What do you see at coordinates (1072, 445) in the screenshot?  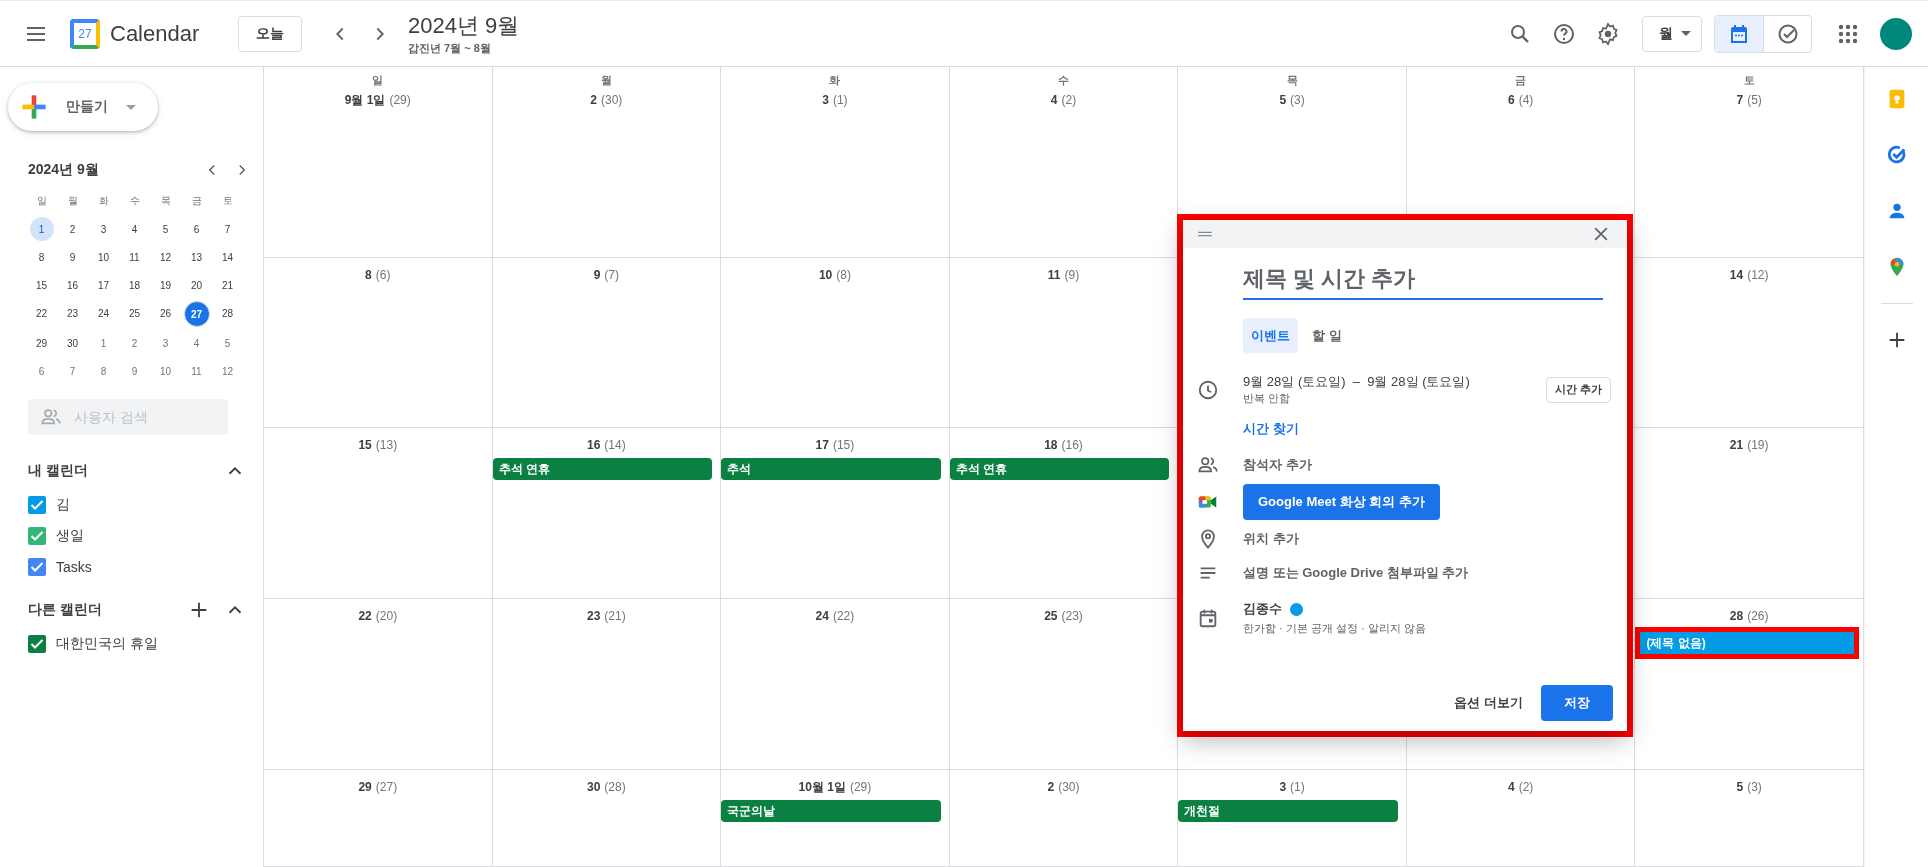 I see `lunar-date: (16)` at bounding box center [1072, 445].